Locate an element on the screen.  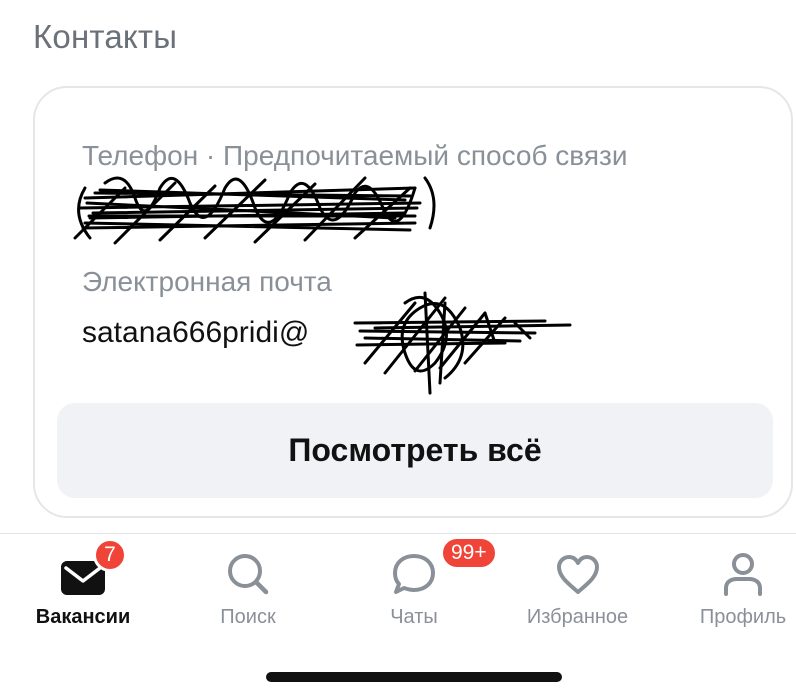
phone-label: Телефон · Предпочитаемый способ связи is located at coordinates (355, 155).